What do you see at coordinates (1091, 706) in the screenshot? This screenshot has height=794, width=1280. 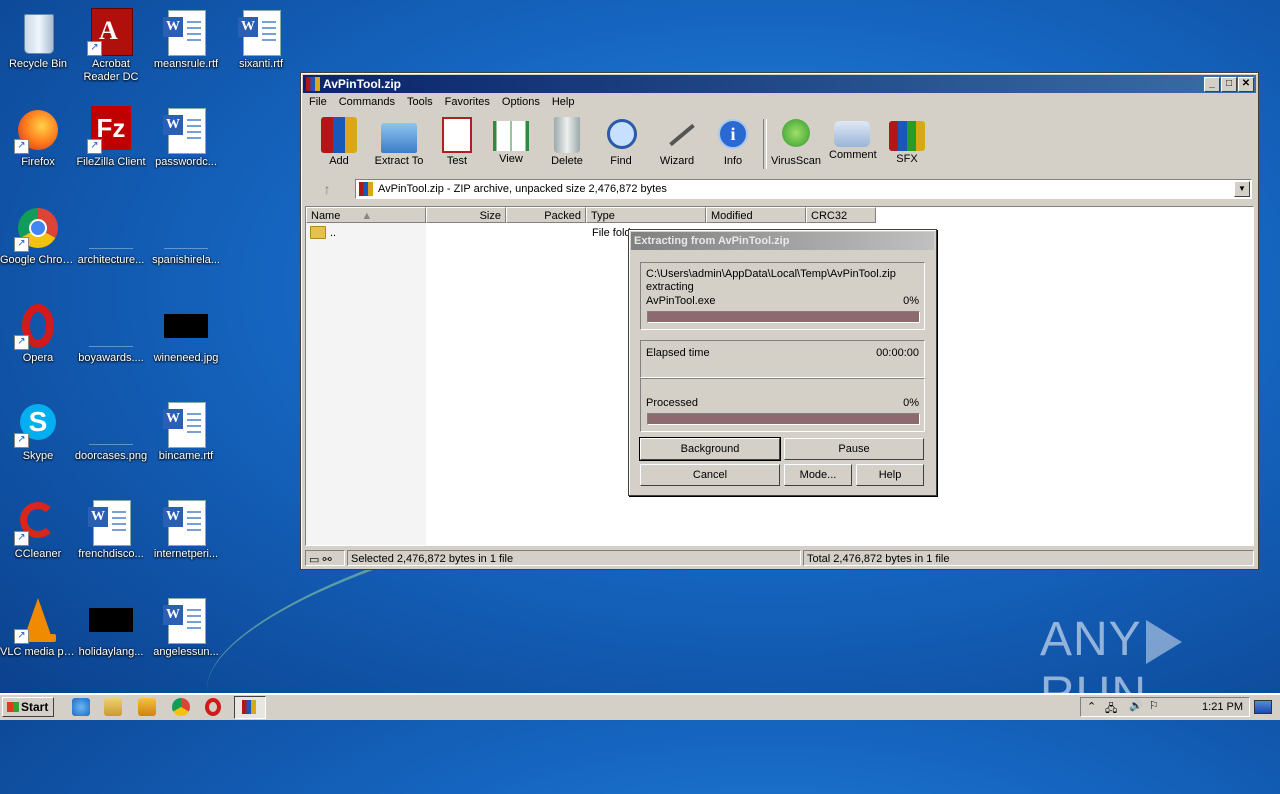 I see `chevron-up-icon: ⌃` at bounding box center [1091, 706].